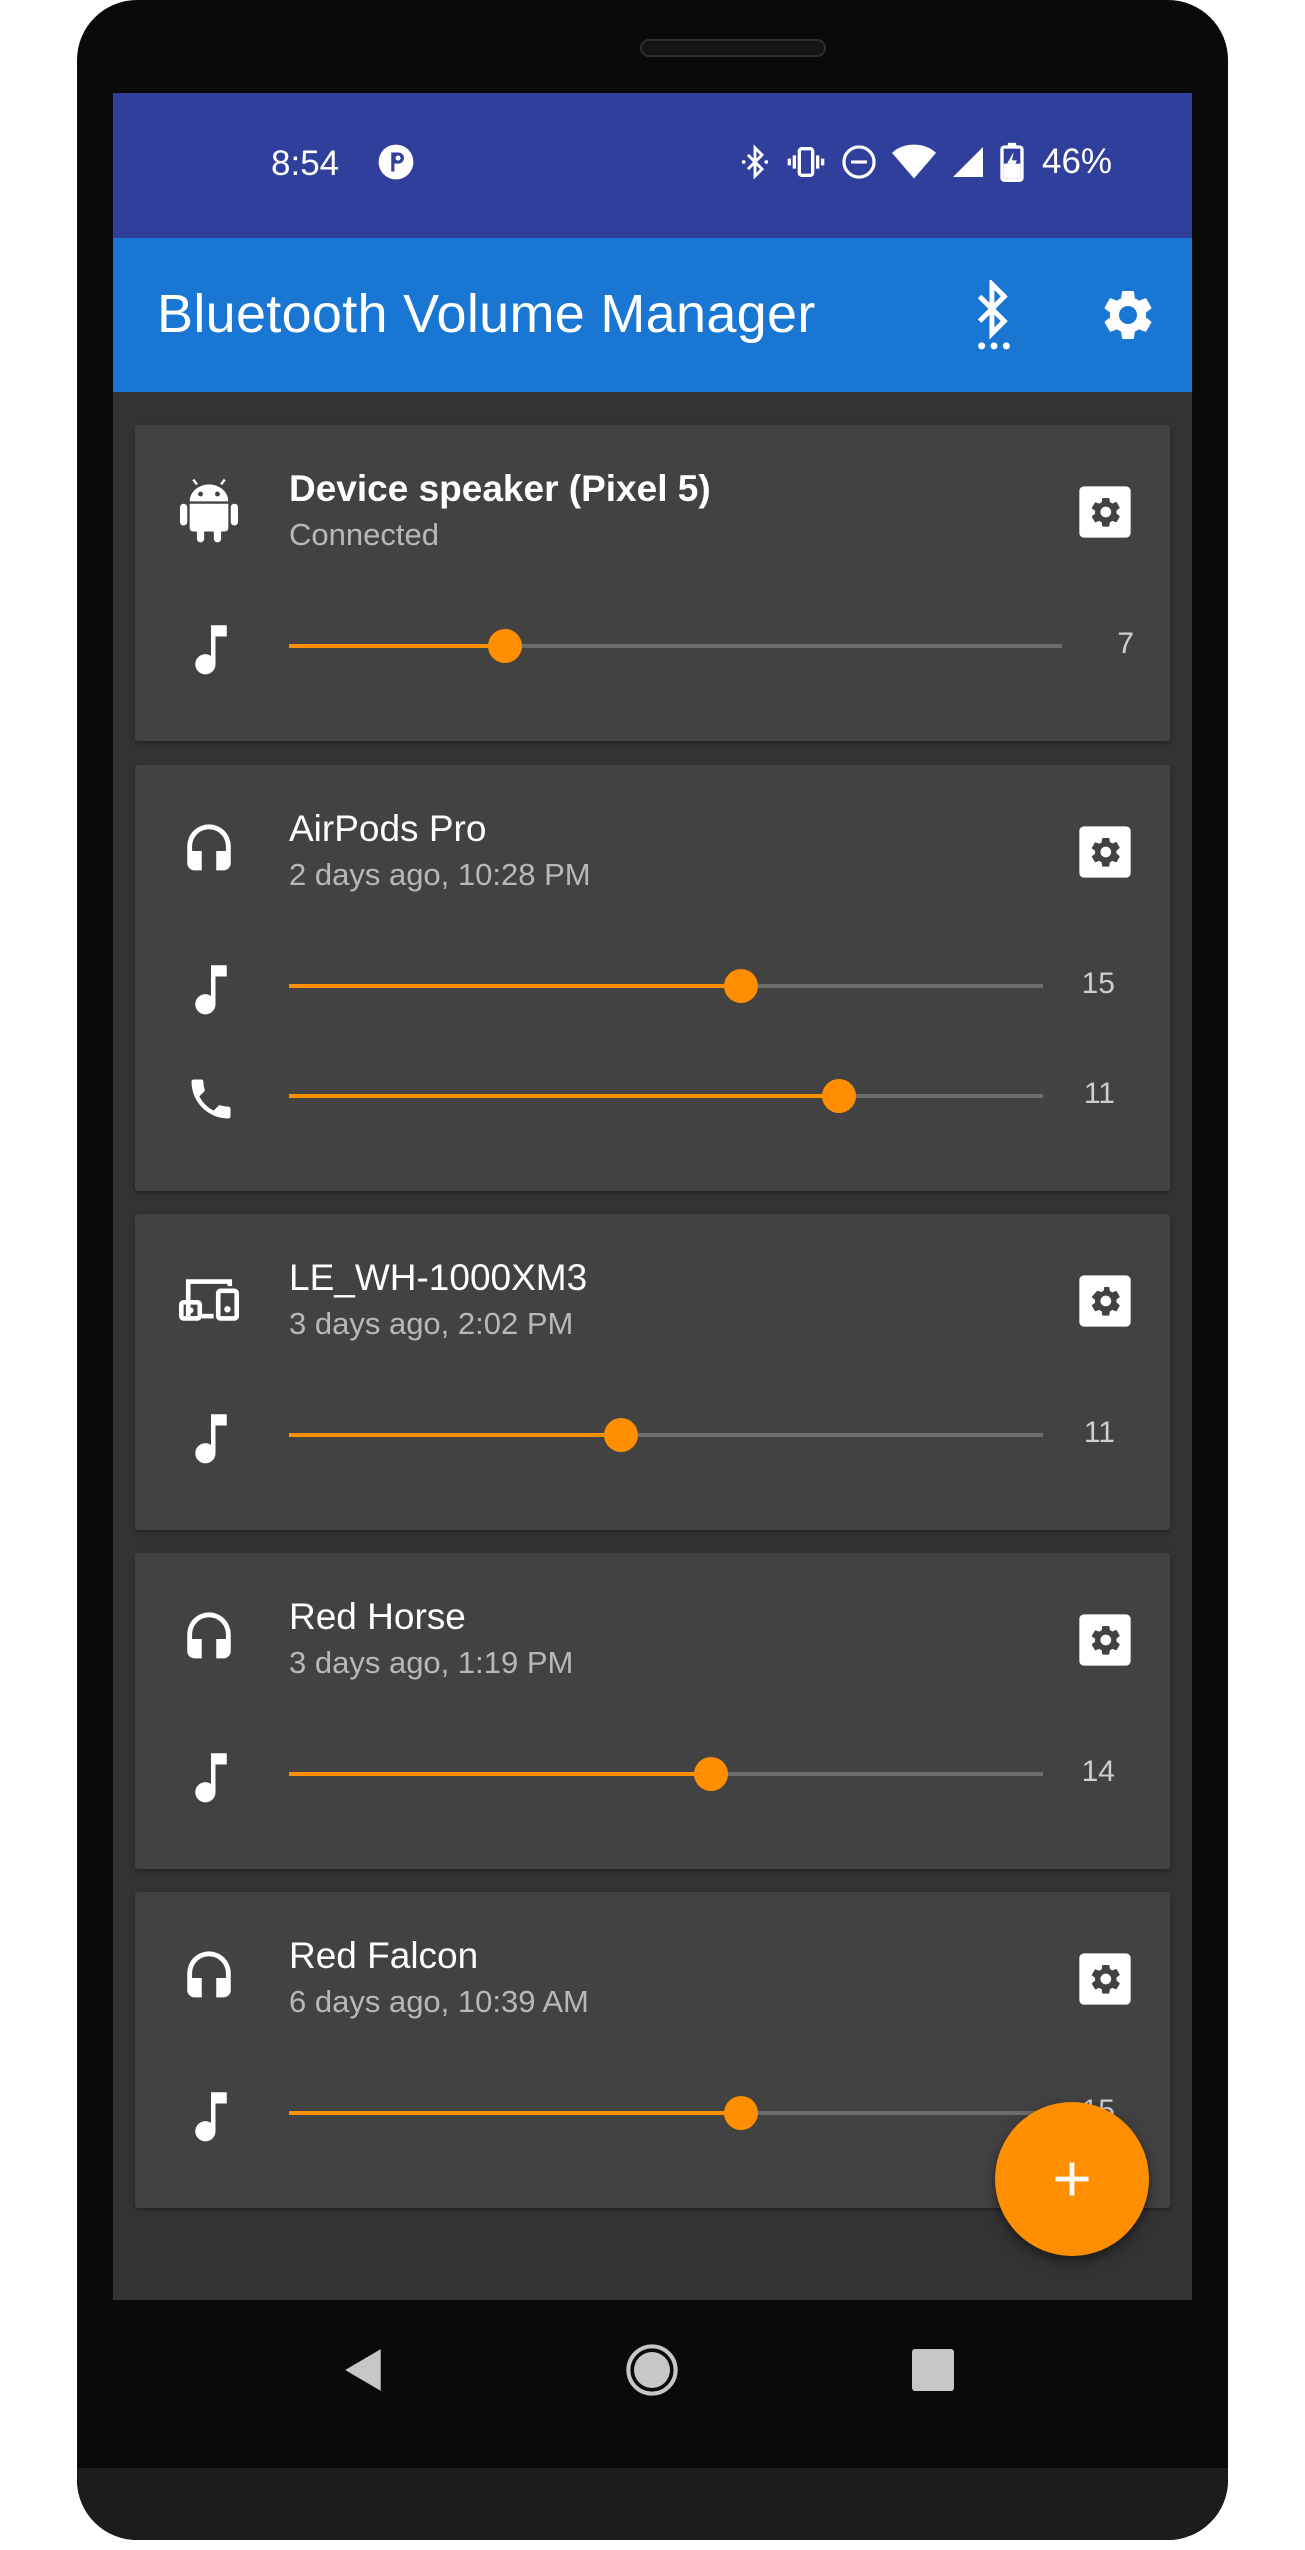 This screenshot has width=1305, height=2550. What do you see at coordinates (652, 2504) in the screenshot?
I see `phone-chin` at bounding box center [652, 2504].